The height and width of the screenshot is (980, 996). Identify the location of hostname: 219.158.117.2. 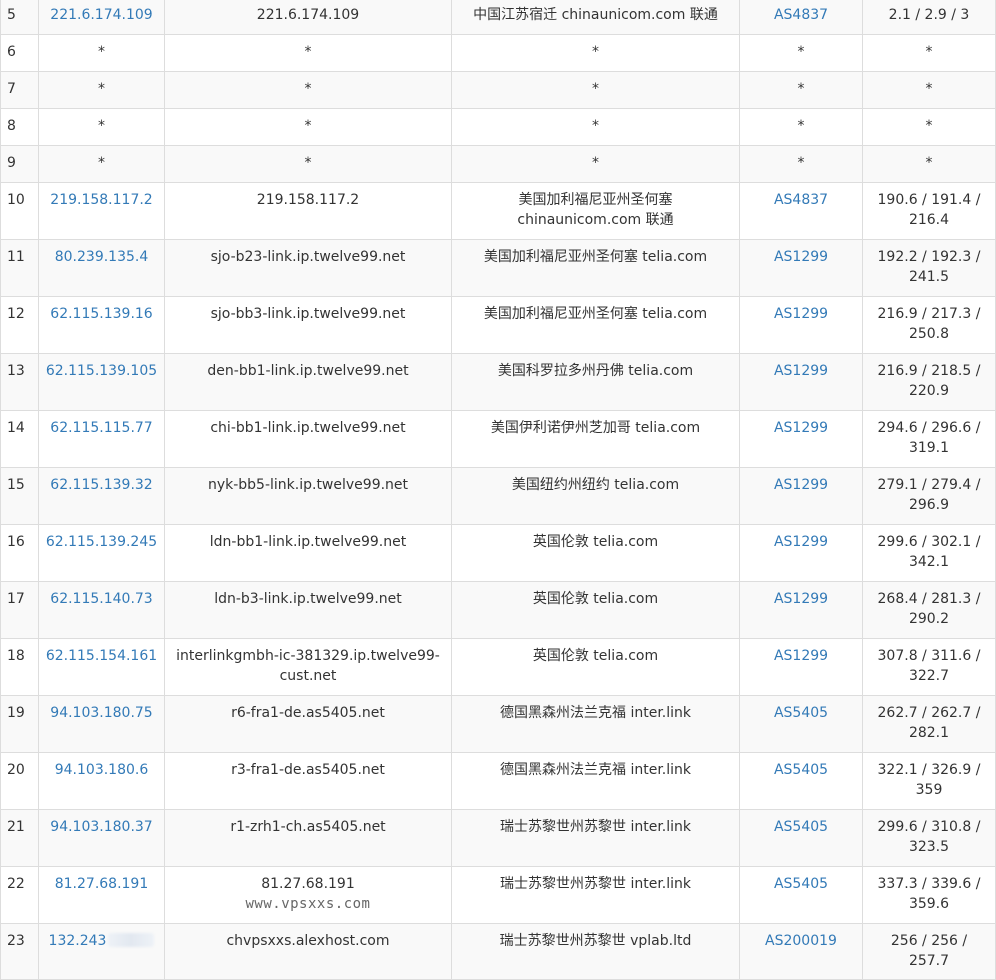
(308, 211).